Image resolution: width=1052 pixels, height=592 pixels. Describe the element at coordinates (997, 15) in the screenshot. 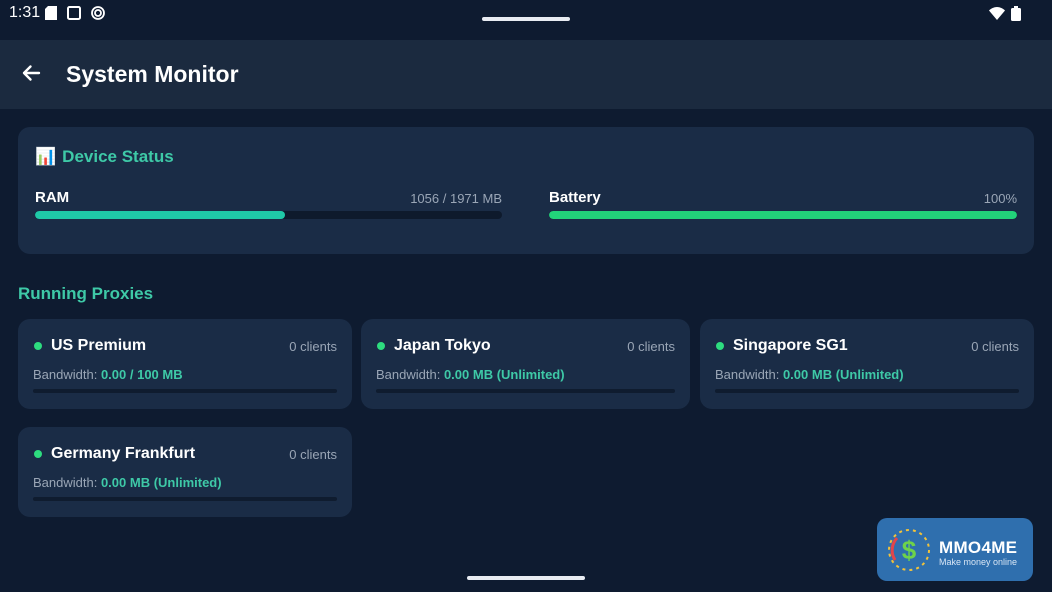

I see `wifi-icon` at that location.